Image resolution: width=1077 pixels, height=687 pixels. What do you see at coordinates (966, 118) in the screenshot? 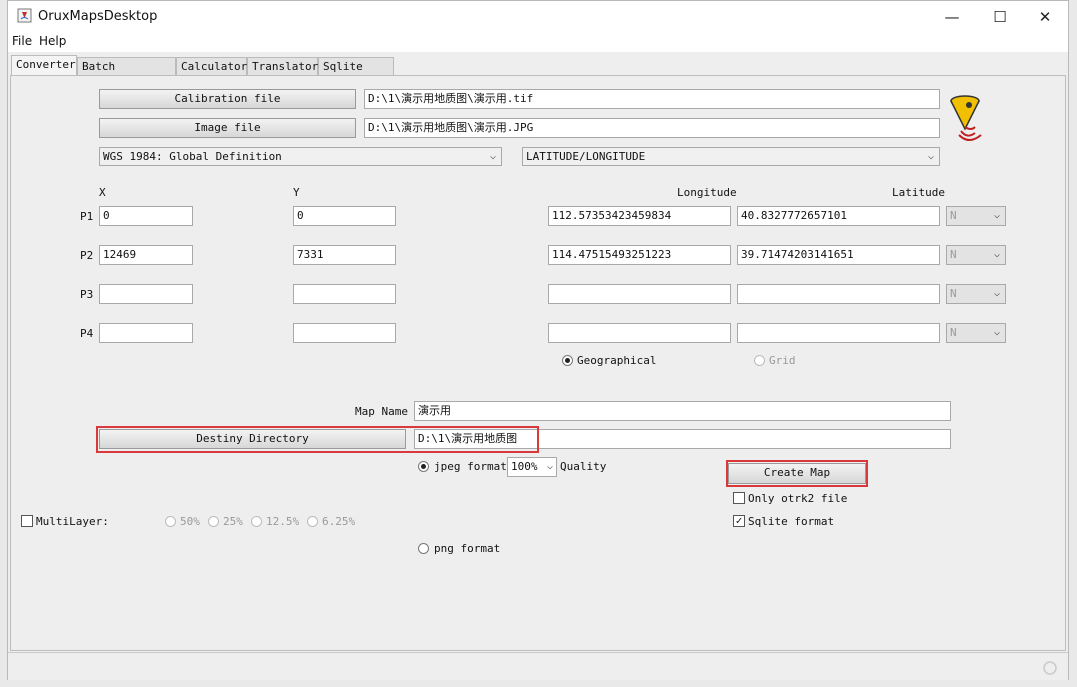
I see `funnel-logo-icon` at bounding box center [966, 118].